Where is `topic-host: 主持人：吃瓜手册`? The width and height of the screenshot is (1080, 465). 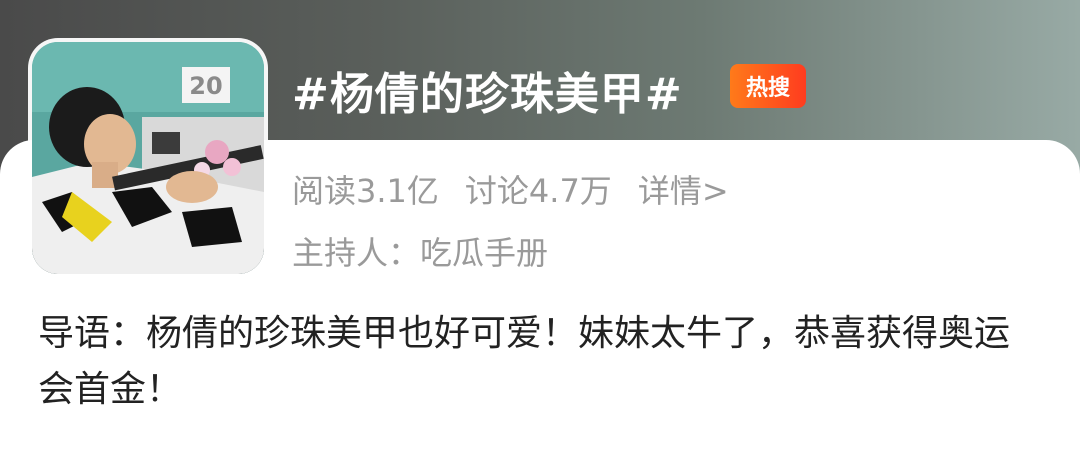 topic-host: 主持人：吃瓜手册 is located at coordinates (420, 253).